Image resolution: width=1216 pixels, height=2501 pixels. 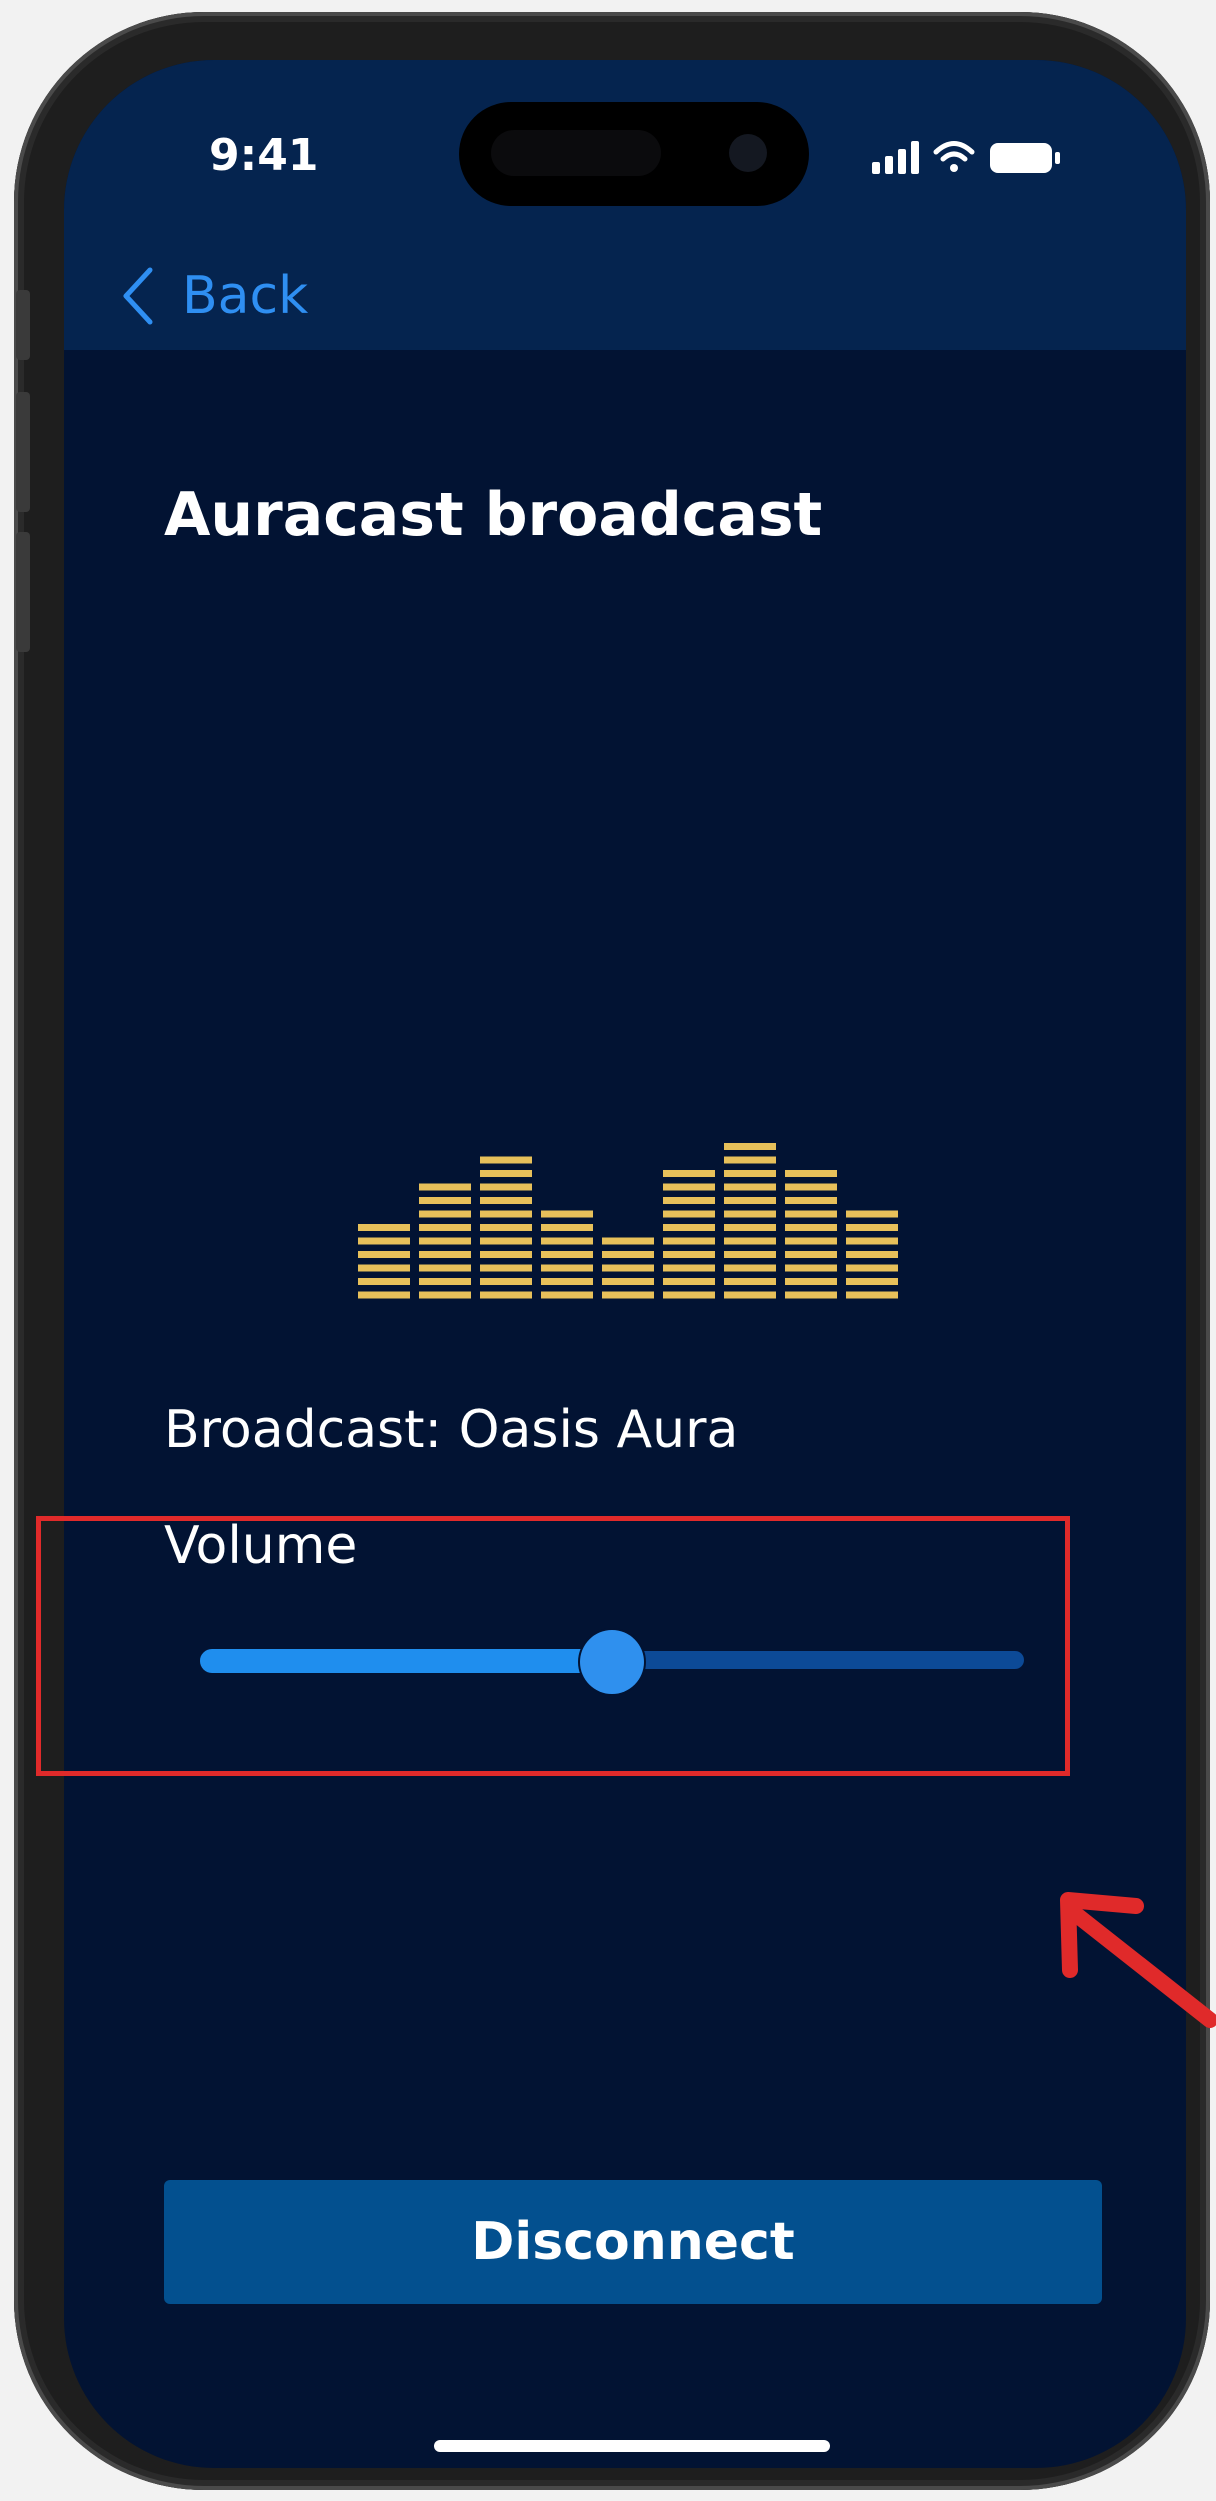 I want to click on equalizer-visualization, so click(x=628, y=1221).